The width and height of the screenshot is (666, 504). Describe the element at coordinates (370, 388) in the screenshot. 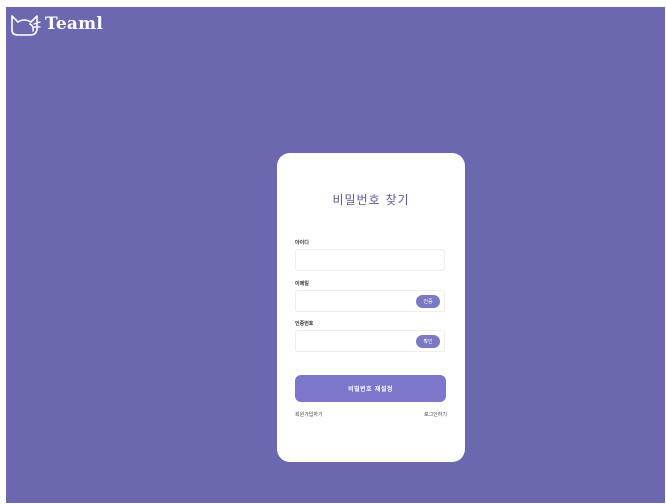

I see `reset-password-button: 비밀번호 재설정` at that location.